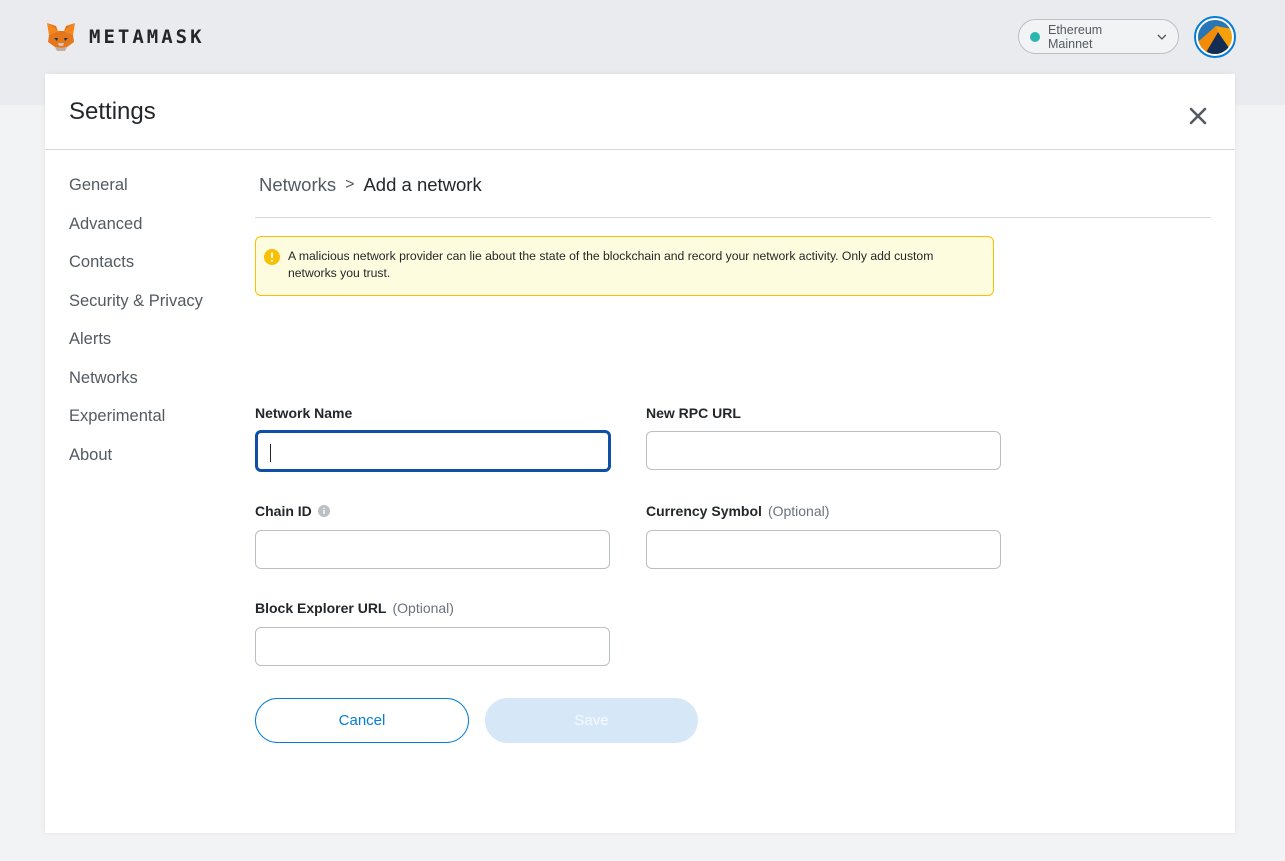 The height and width of the screenshot is (861, 1285). Describe the element at coordinates (733, 217) in the screenshot. I see `section-divider` at that location.